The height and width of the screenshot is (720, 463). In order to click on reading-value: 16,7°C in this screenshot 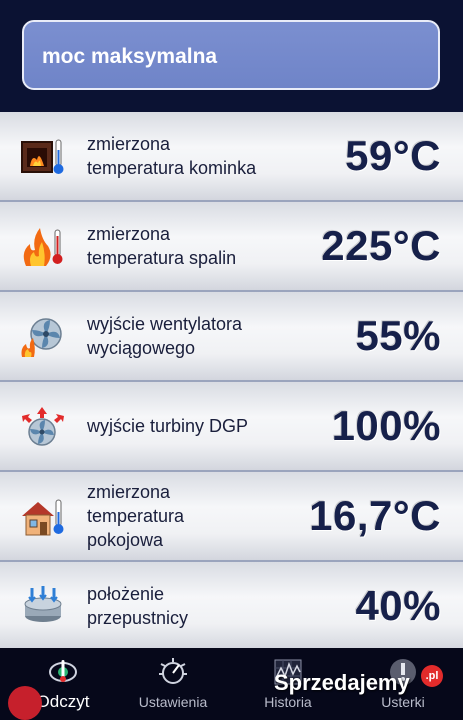, I will do `click(375, 515)`.